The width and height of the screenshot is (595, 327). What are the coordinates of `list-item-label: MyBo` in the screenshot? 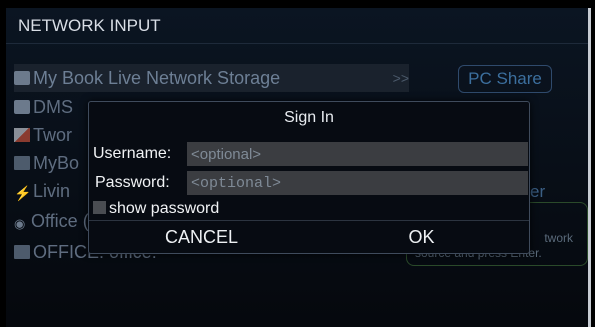 It's located at (56, 163).